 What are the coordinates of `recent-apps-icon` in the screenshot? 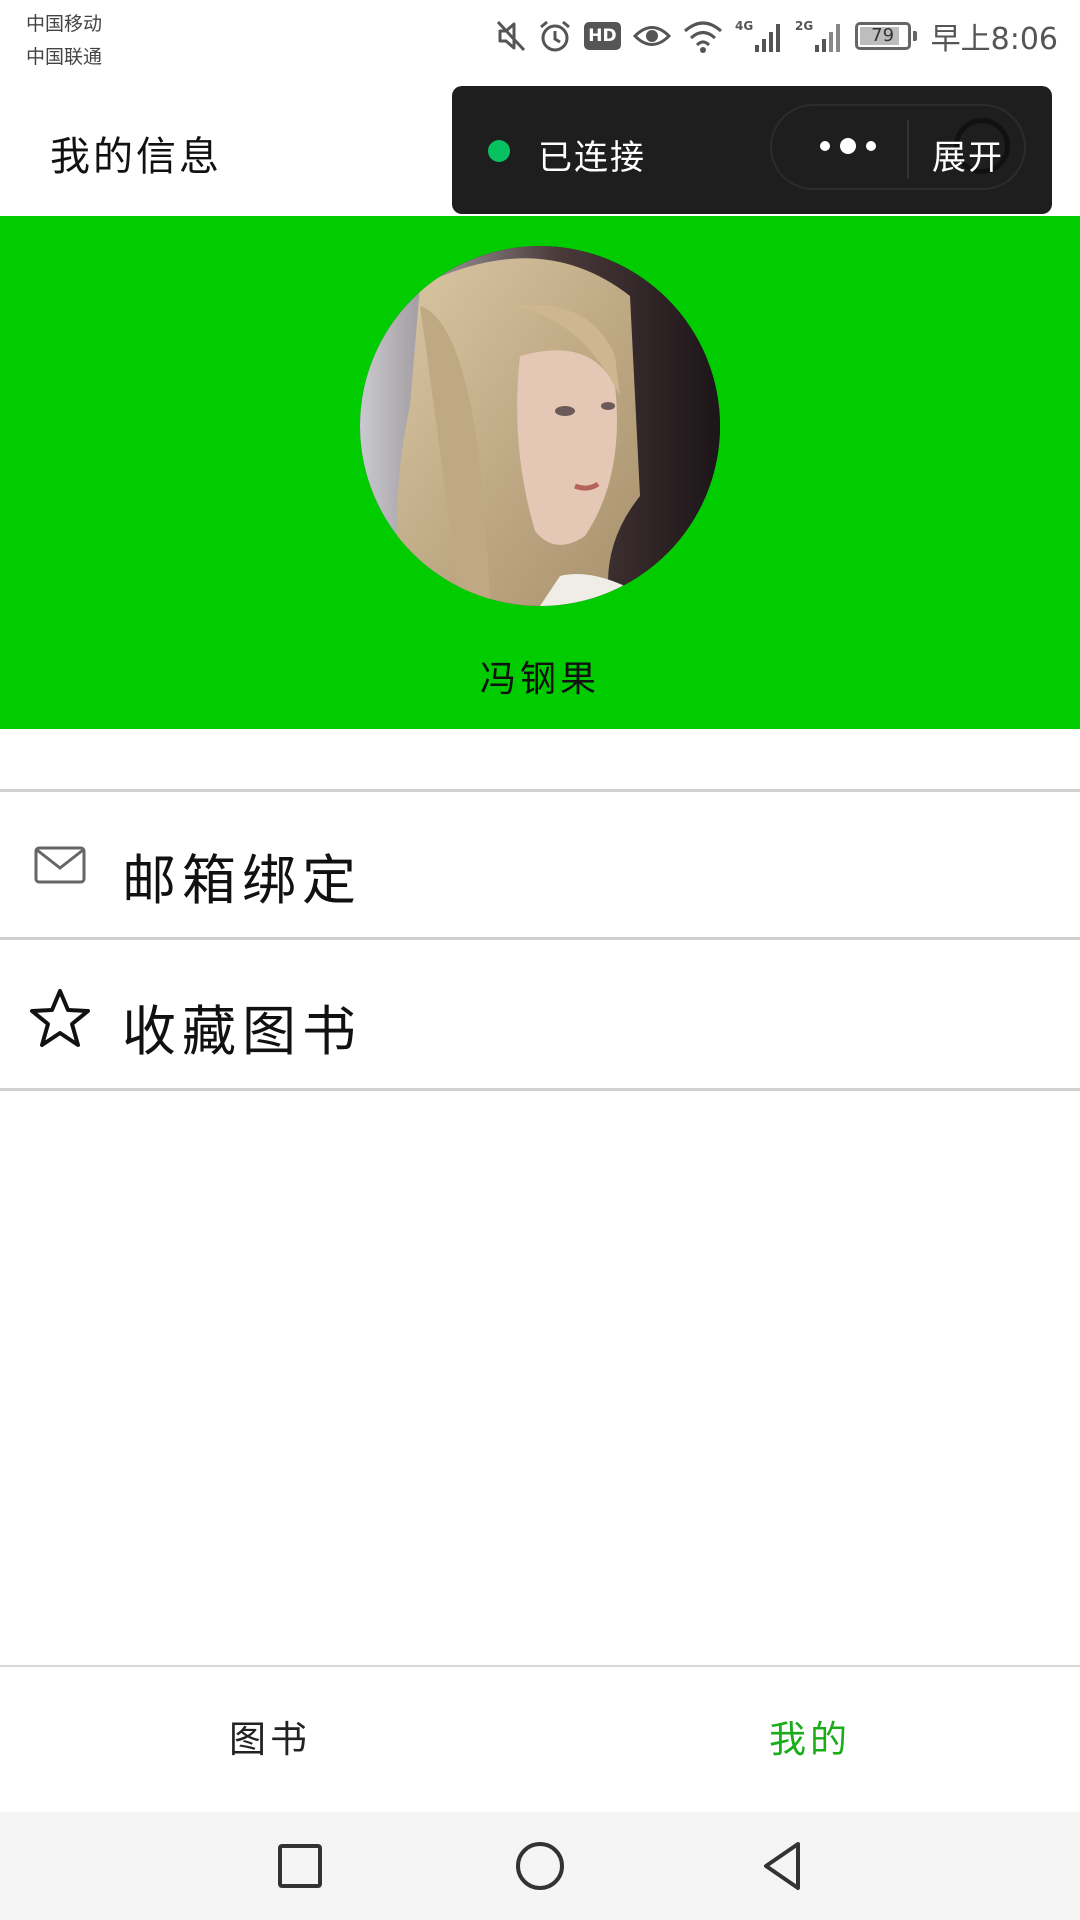 It's located at (300, 1866).